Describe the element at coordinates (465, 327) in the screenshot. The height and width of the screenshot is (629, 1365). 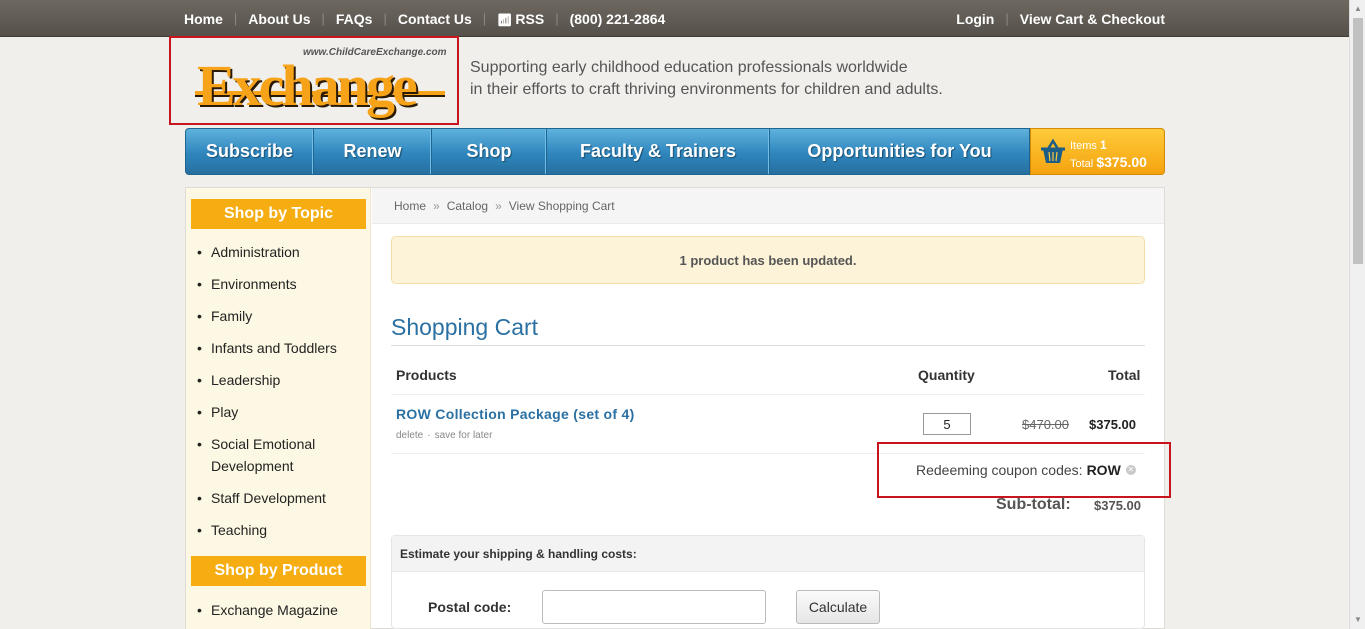
I see `page-title: Shopping Cart` at that location.